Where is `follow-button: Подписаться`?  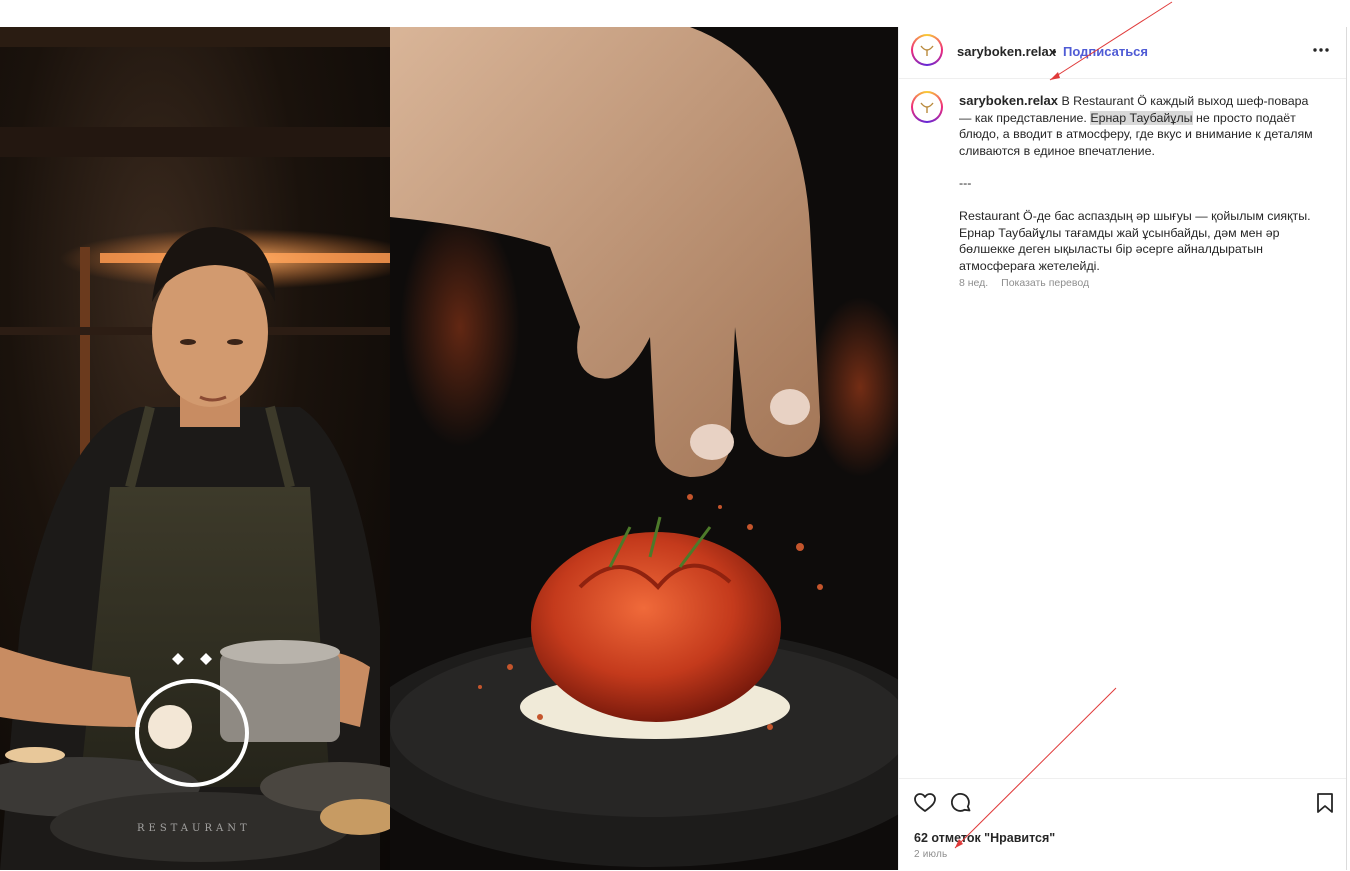 follow-button: Подписаться is located at coordinates (1105, 51).